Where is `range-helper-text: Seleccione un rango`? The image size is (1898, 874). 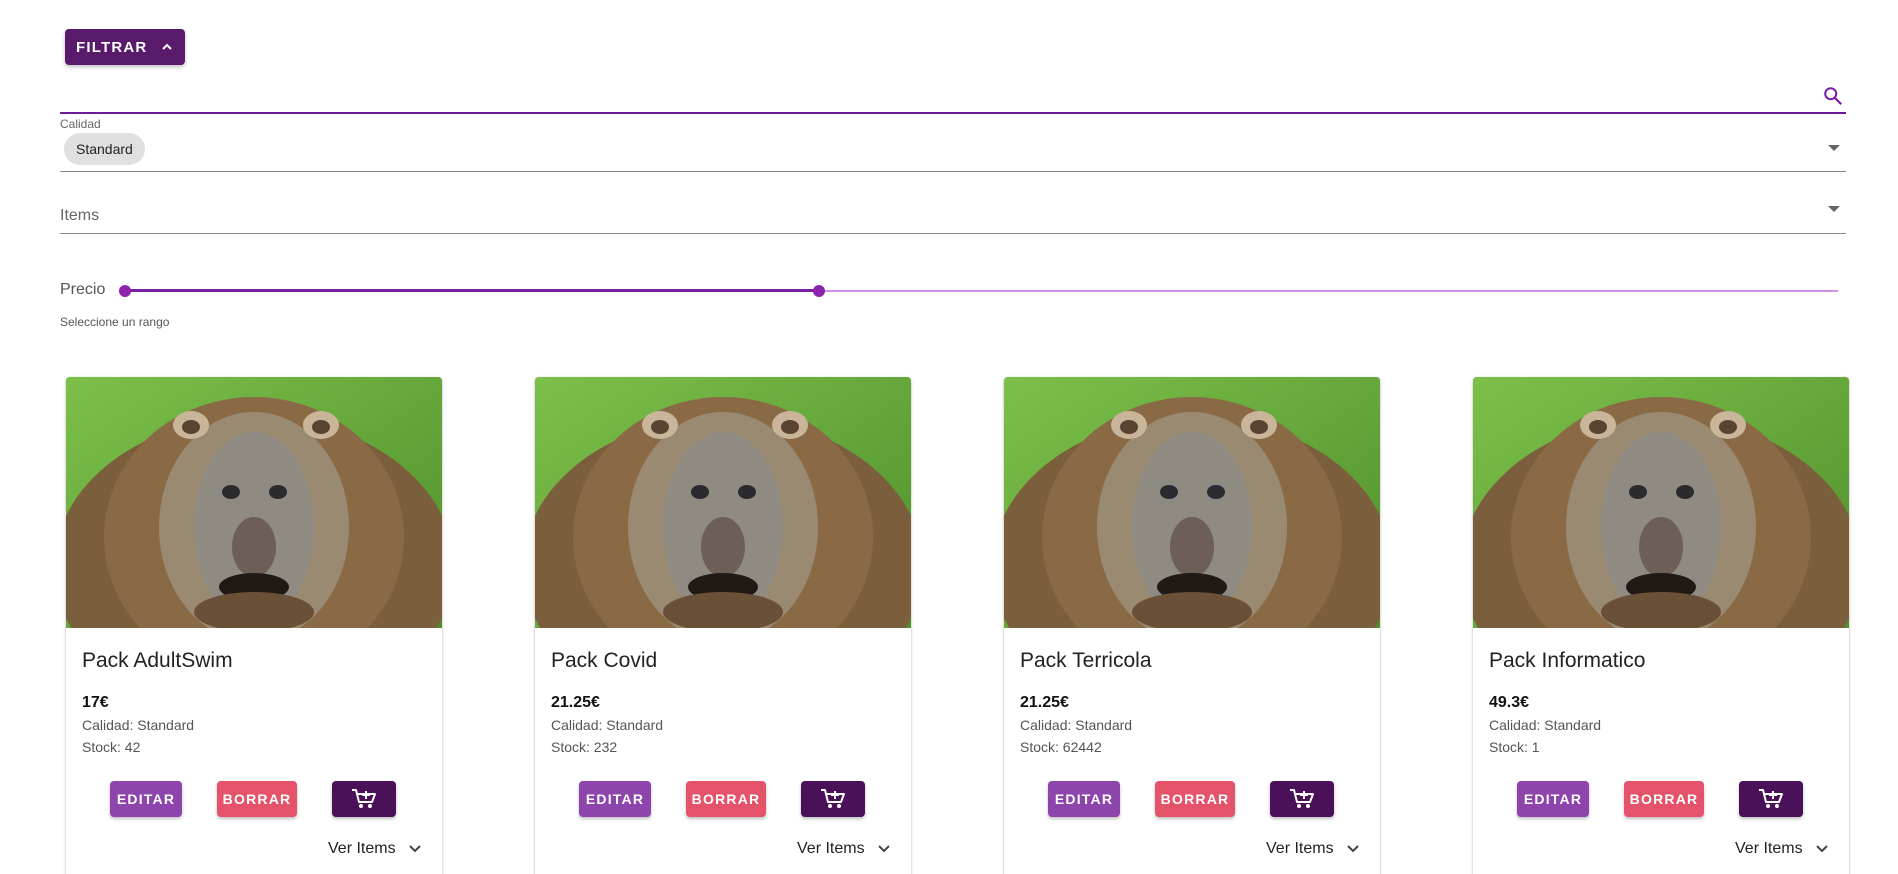 range-helper-text: Seleccione un rango is located at coordinates (115, 322).